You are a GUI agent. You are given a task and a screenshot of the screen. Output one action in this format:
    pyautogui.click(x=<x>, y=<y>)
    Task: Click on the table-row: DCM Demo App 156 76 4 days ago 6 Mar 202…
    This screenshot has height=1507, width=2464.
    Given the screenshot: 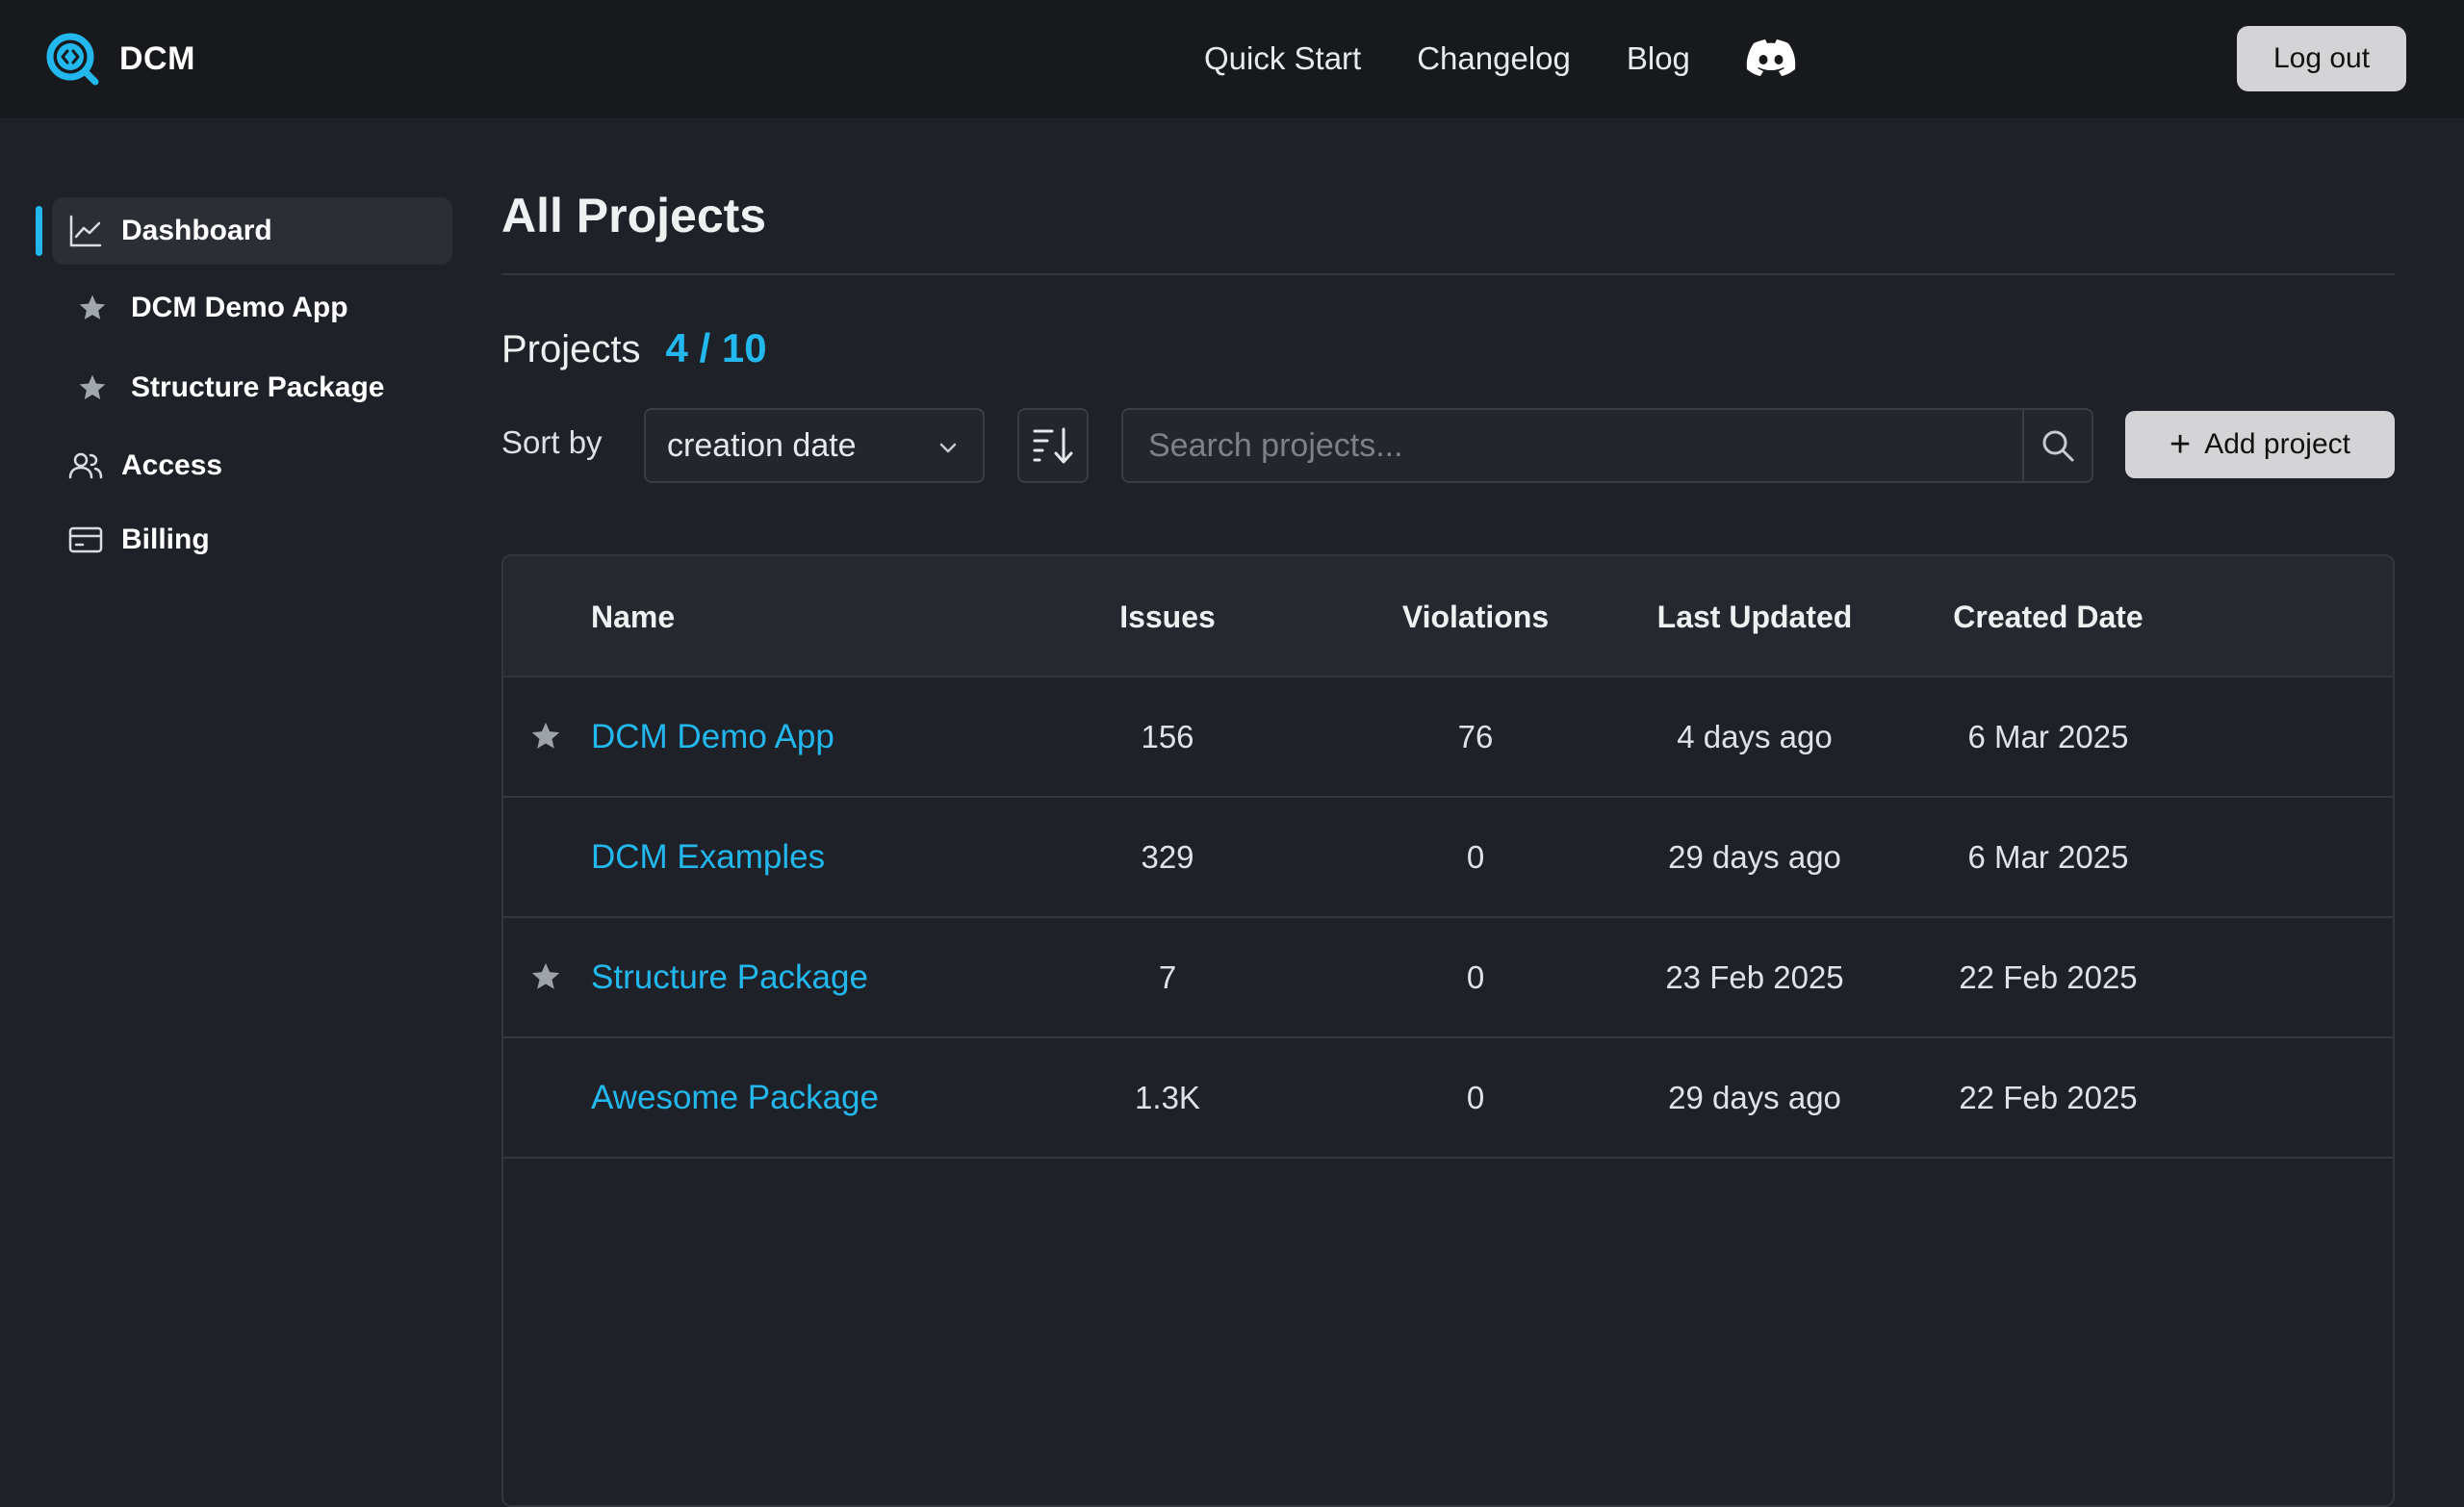 What is the action you would take?
    pyautogui.click(x=1448, y=737)
    